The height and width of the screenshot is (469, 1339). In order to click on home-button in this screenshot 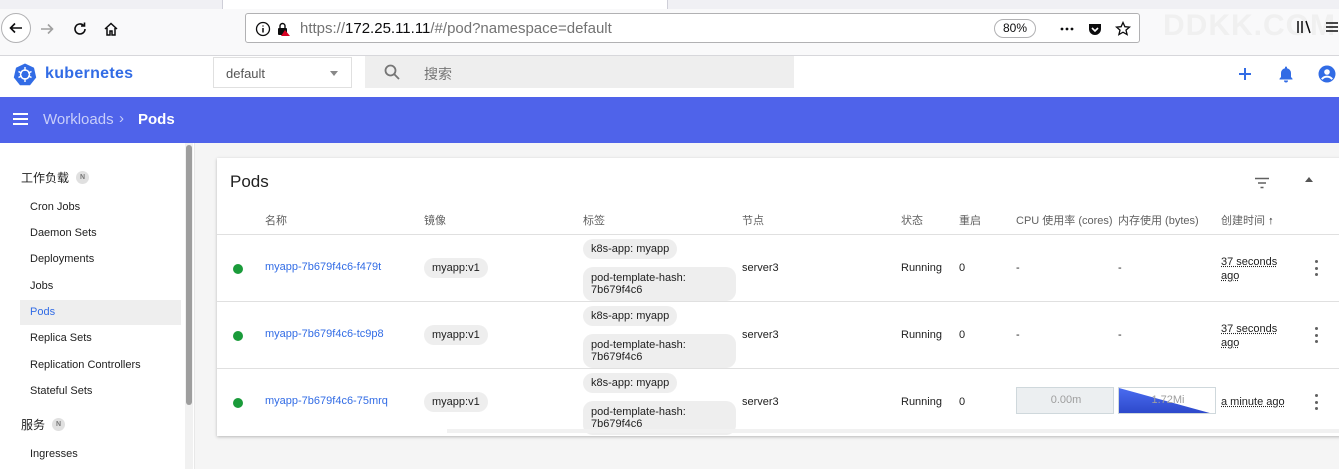, I will do `click(111, 29)`.